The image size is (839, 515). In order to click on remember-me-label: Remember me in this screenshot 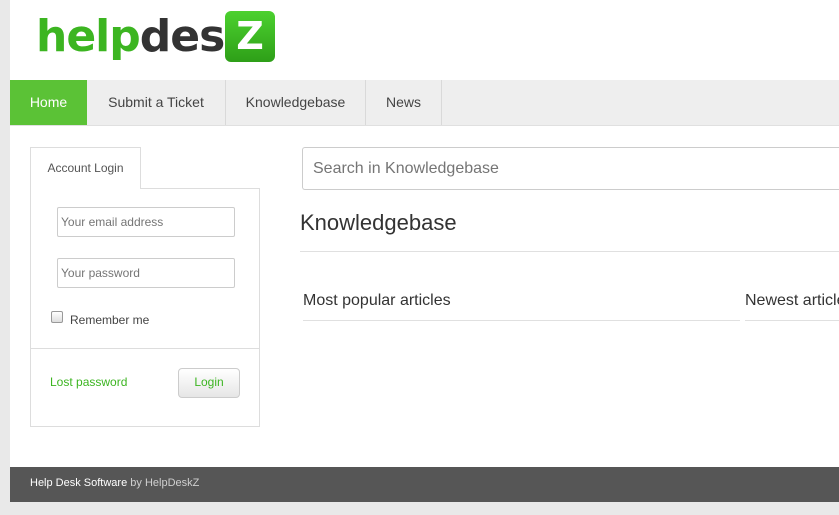, I will do `click(110, 320)`.